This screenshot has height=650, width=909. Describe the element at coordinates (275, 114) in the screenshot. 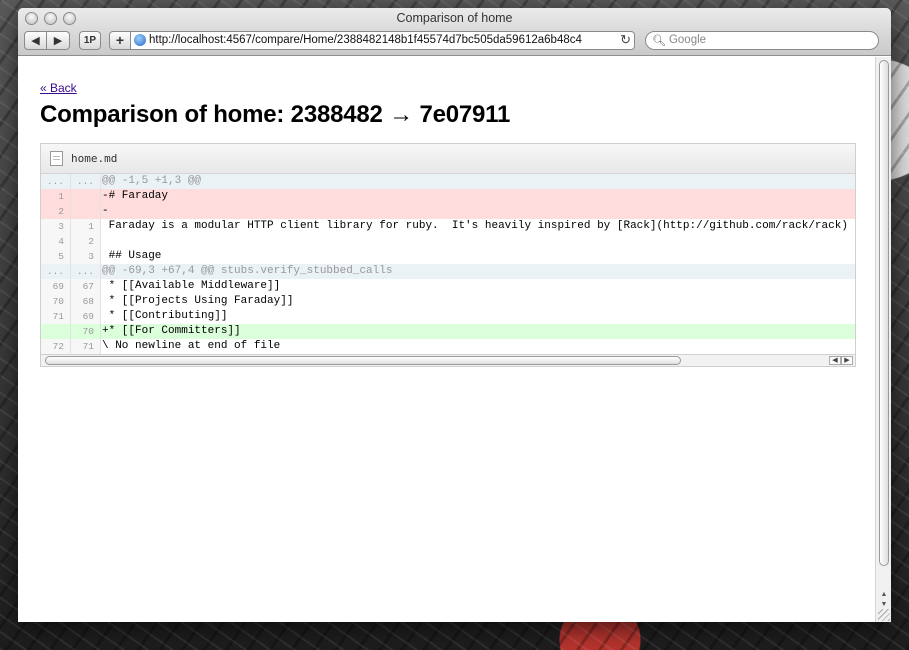

I see `page-title: Comparison of home: 2388482 → 7e07911` at that location.